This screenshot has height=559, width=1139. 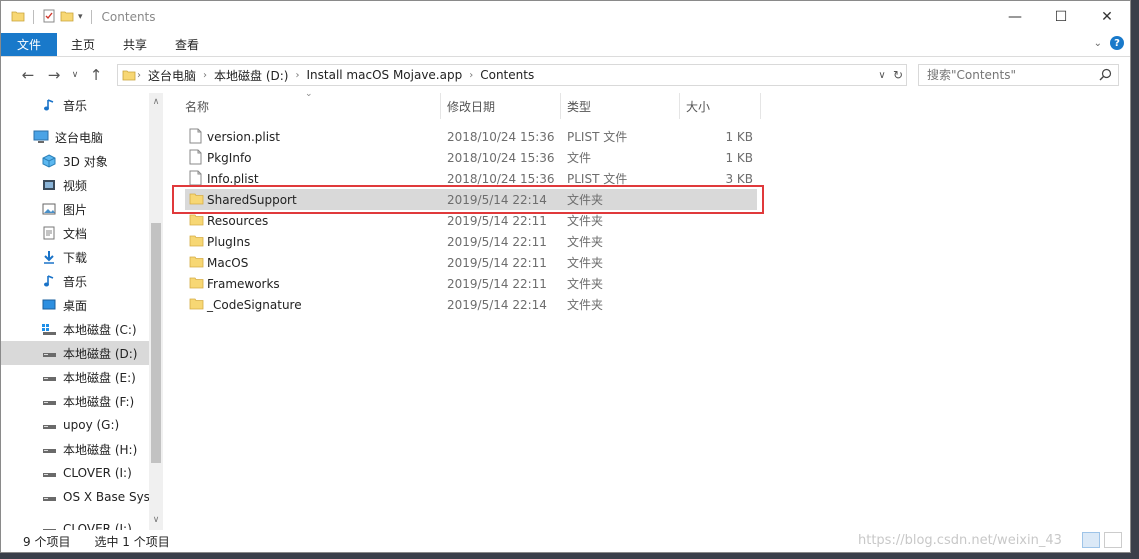 I want to click on sidebar-item-upoy-g: upoy (G:), so click(x=75, y=425).